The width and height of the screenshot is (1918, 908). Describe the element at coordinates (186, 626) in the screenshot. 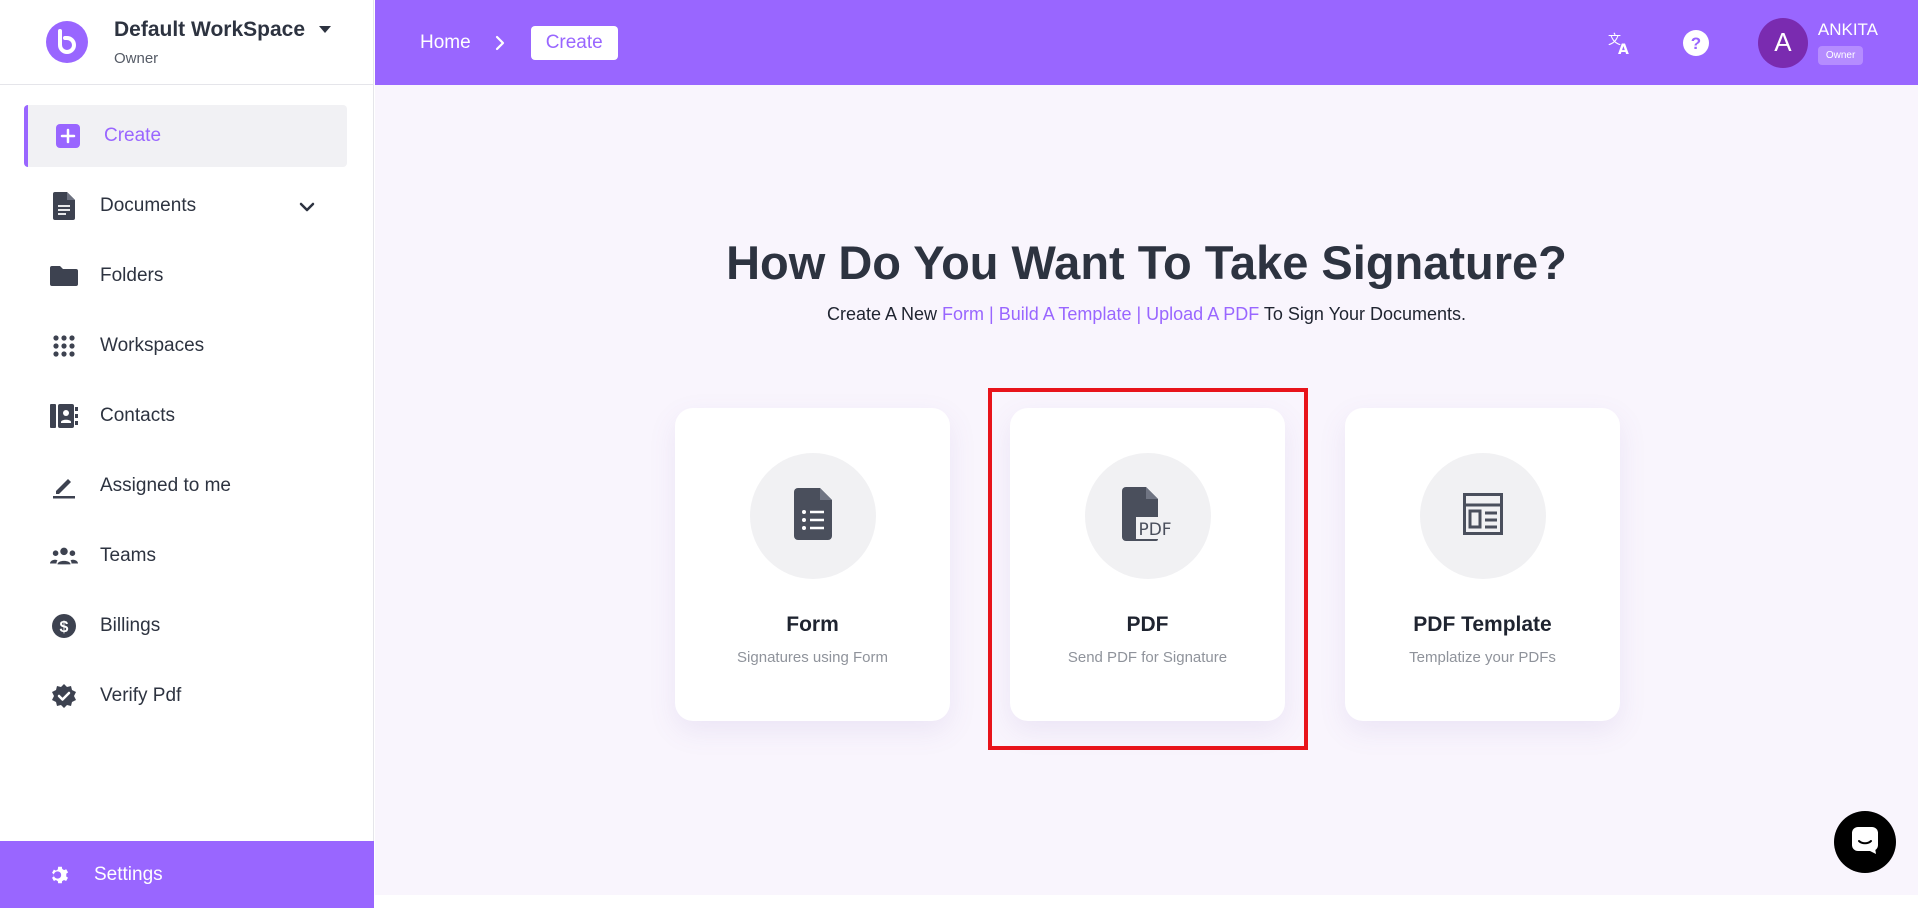

I see `sidebar-item-billings: $ Billings` at that location.